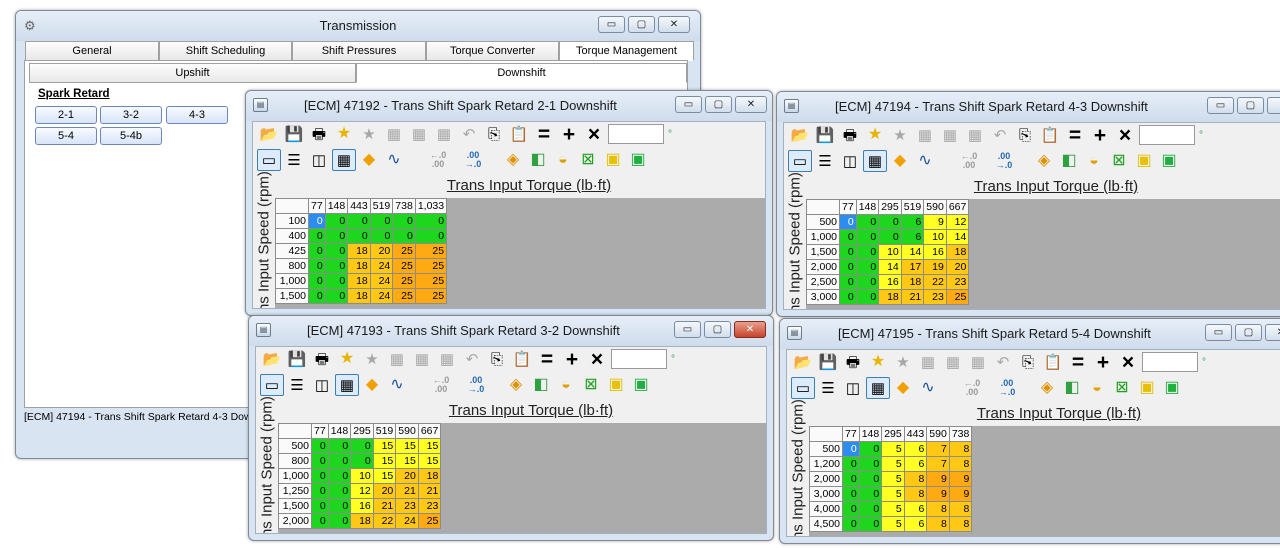 Image resolution: width=1280 pixels, height=548 pixels. What do you see at coordinates (295, 446) in the screenshot?
I see `row-header: 500` at bounding box center [295, 446].